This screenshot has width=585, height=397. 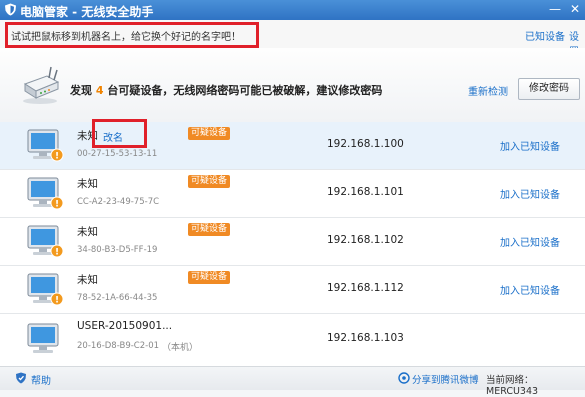 I want to click on device-ip: 192.168.1.102, so click(x=365, y=240).